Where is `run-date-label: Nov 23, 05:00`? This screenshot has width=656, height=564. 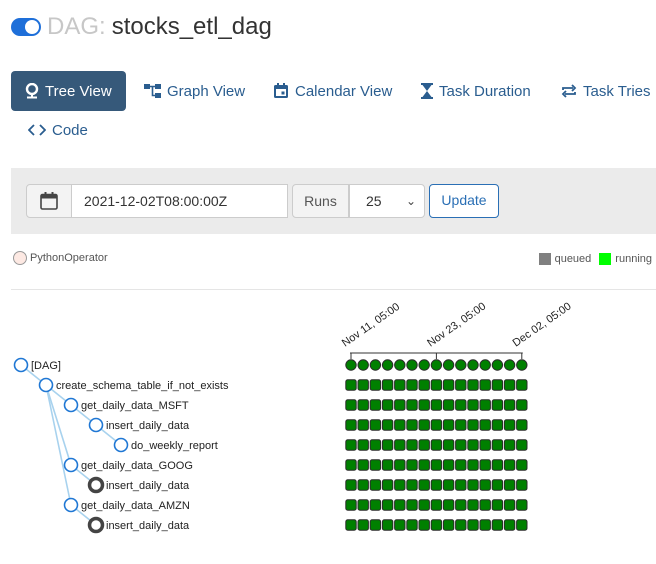
run-date-label: Nov 23, 05:00 is located at coordinates (456, 324).